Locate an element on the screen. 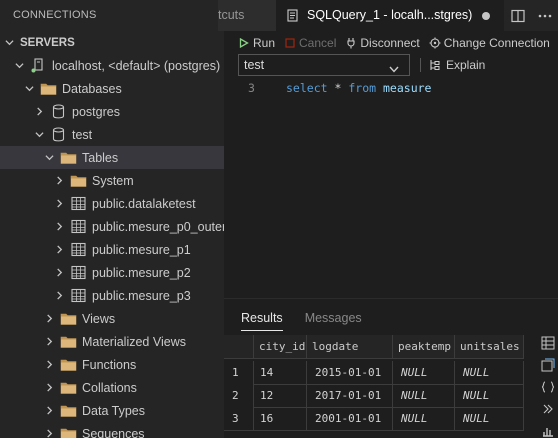 Image resolution: width=558 pixels, height=438 pixels. visualize-icon is located at coordinates (548, 430).